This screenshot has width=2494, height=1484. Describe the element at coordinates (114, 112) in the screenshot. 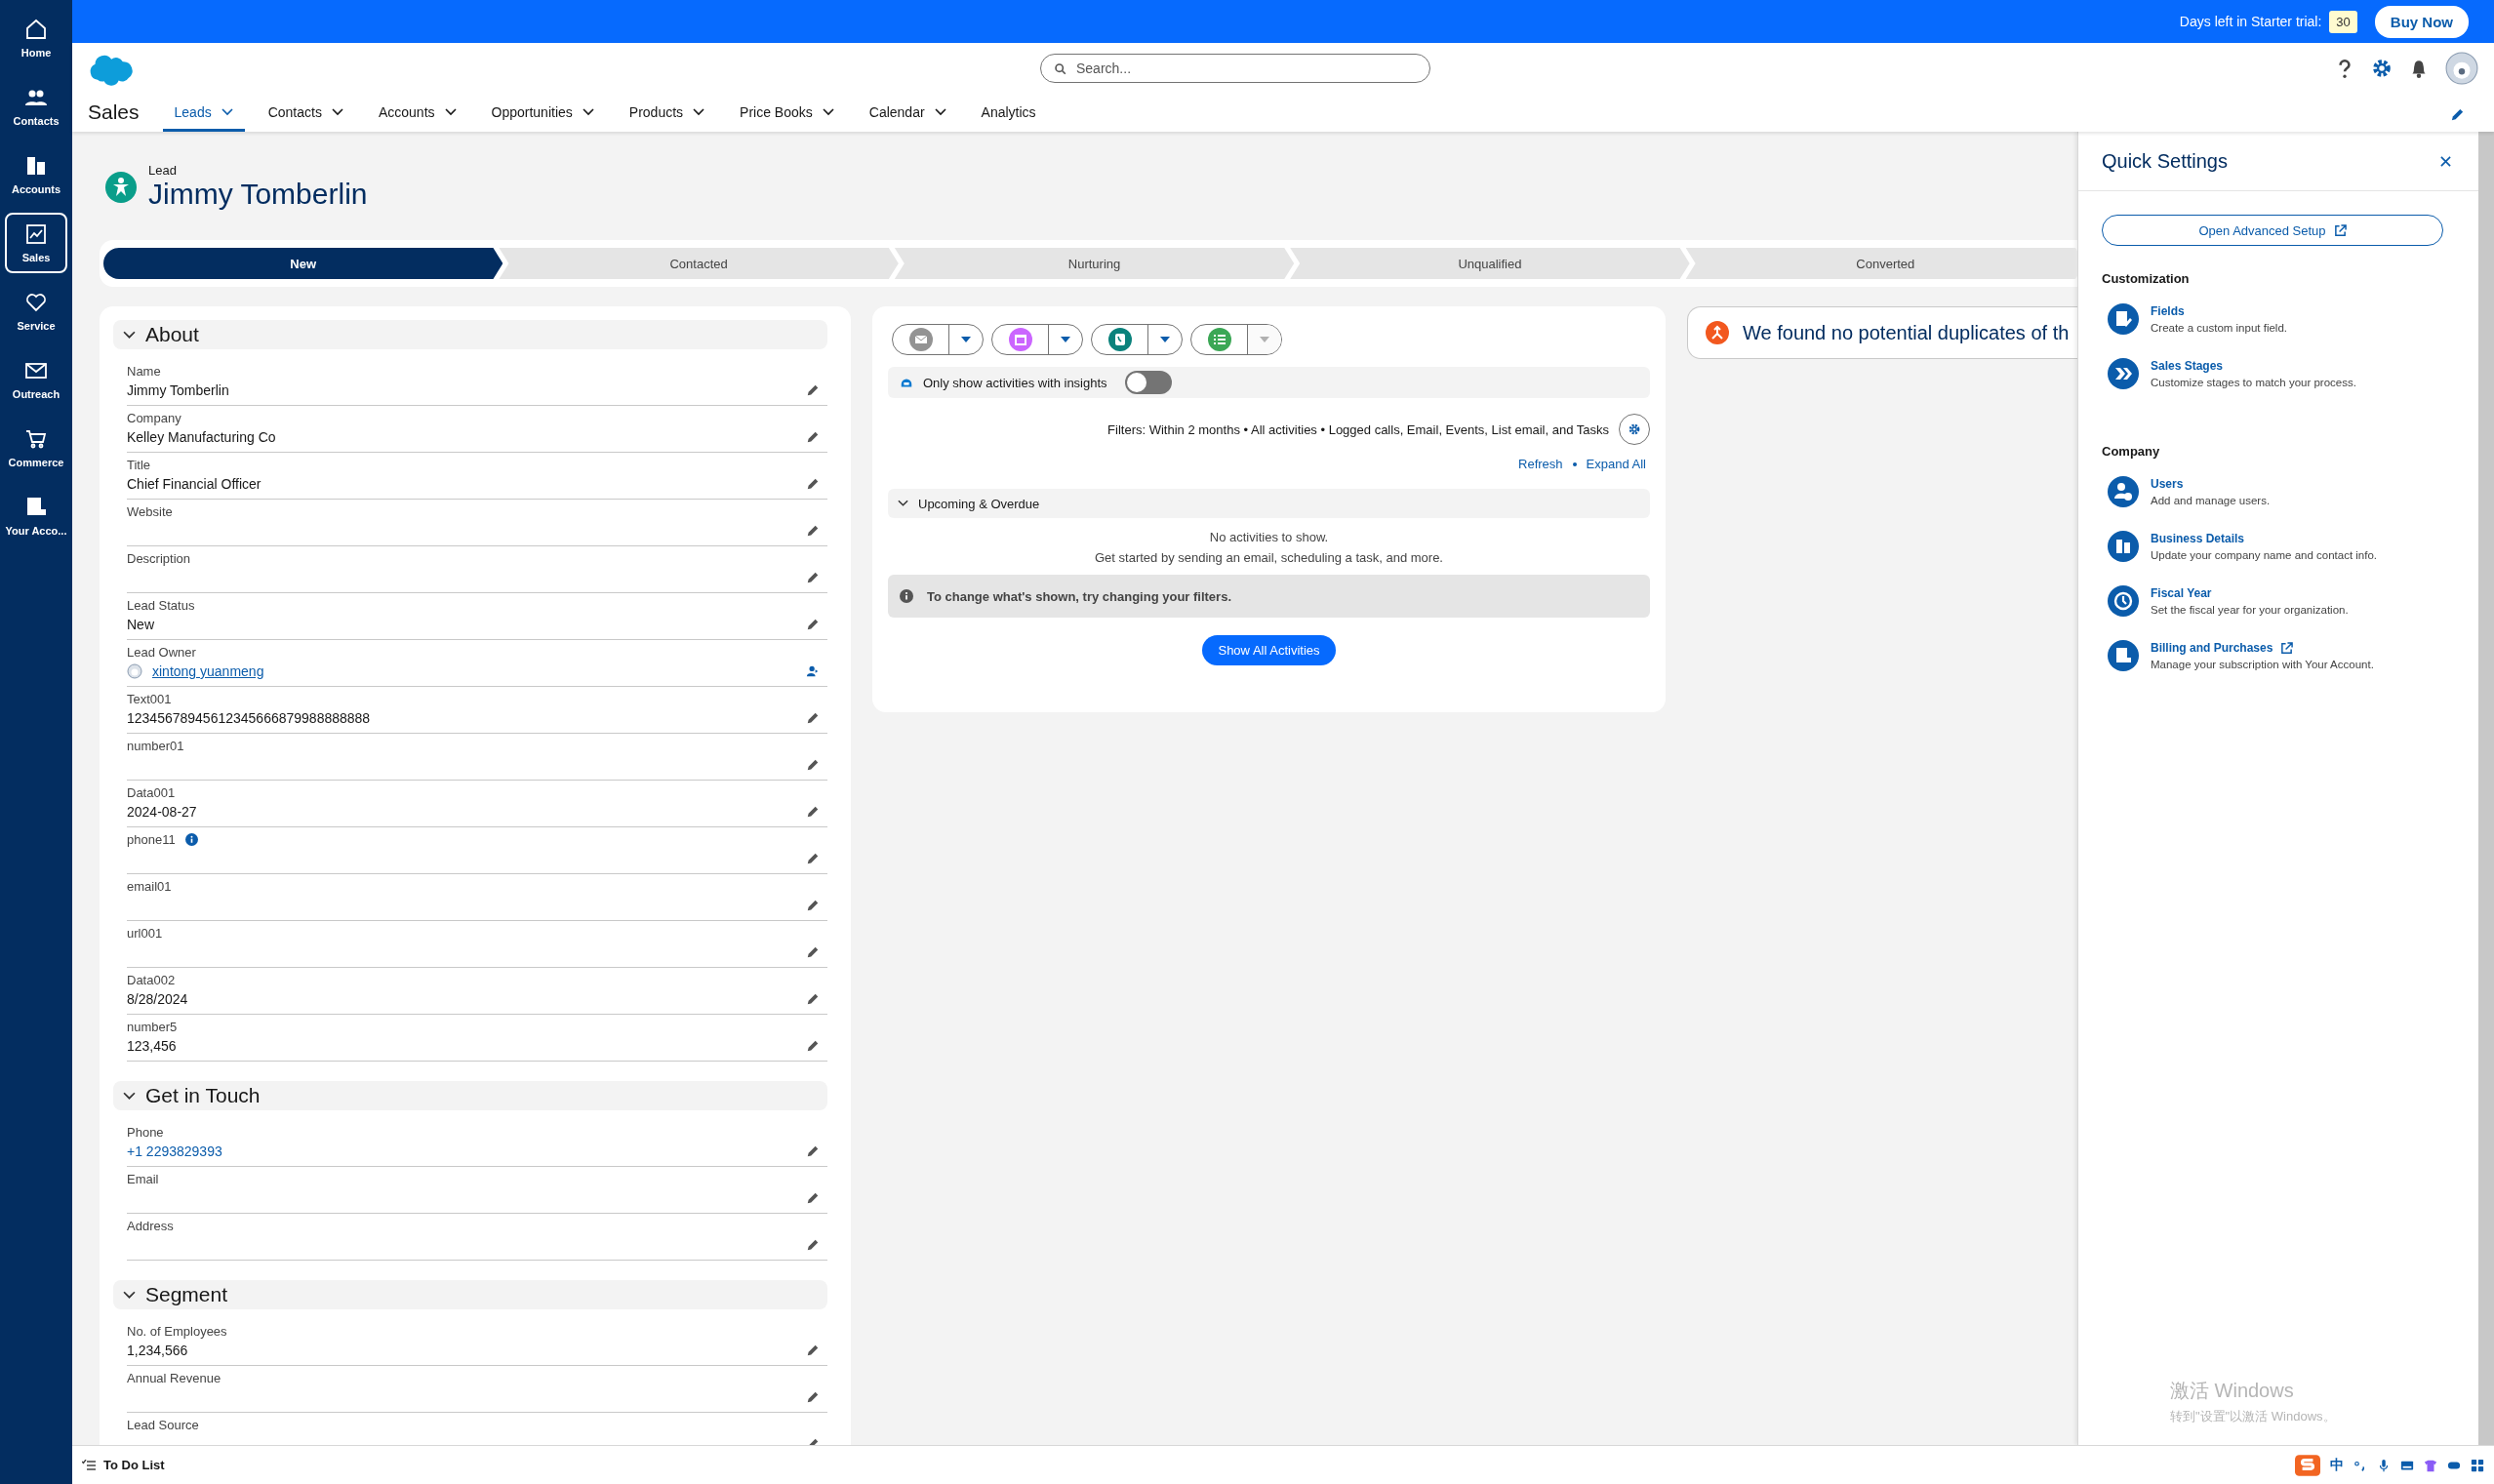

I see `app-name: Sales` at that location.